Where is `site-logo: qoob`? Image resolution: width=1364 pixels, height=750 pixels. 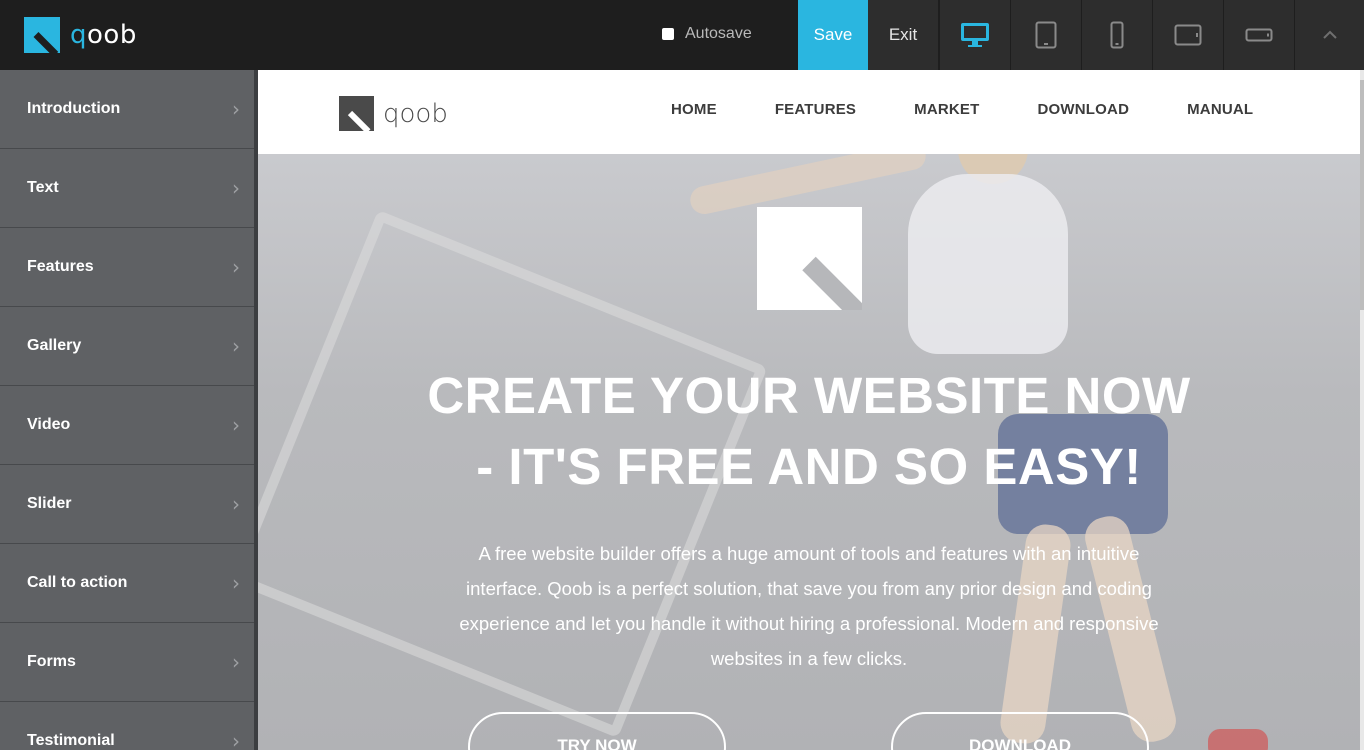 site-logo: qoob is located at coordinates (393, 113).